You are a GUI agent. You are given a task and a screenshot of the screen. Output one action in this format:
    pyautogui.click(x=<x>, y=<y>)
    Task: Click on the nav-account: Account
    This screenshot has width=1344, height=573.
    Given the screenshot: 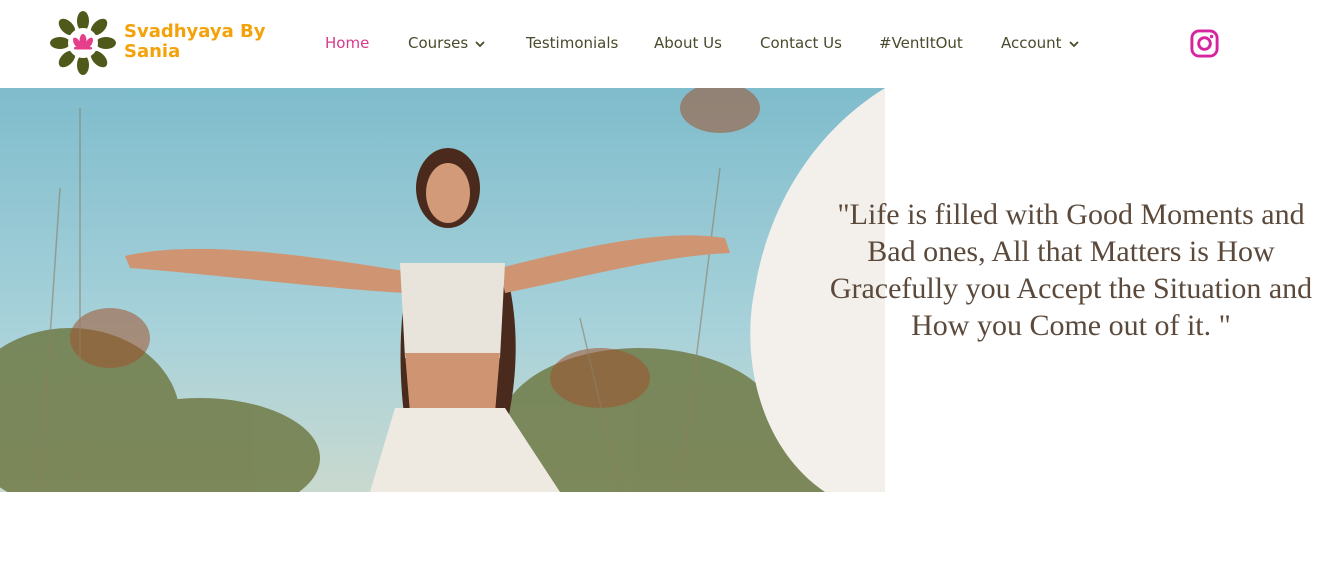 What is the action you would take?
    pyautogui.click(x=1040, y=43)
    